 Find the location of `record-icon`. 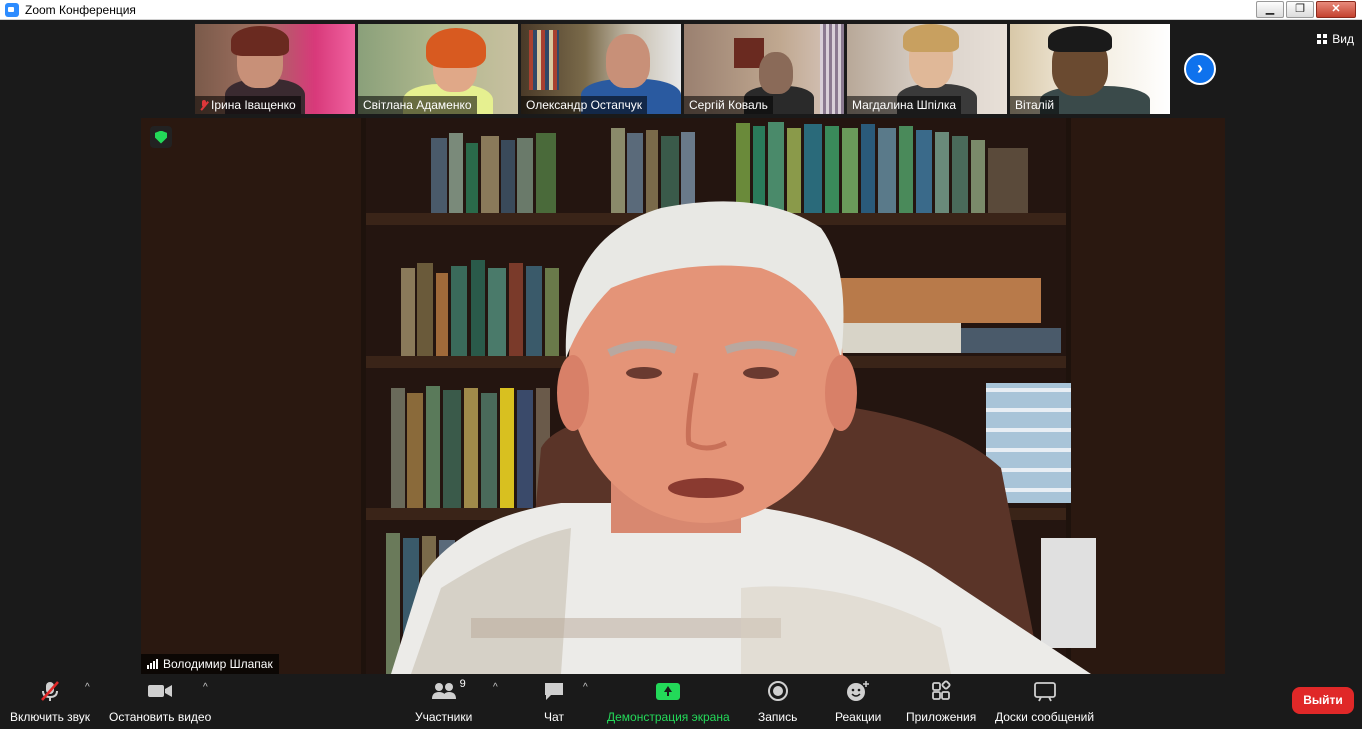

record-icon is located at coordinates (778, 691).